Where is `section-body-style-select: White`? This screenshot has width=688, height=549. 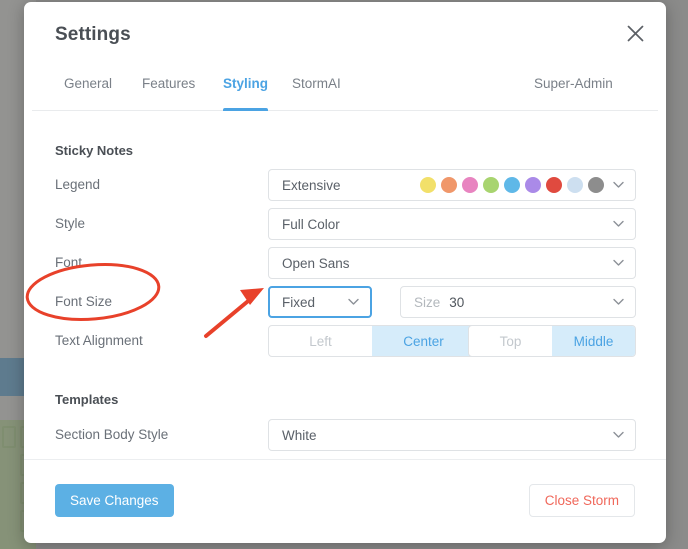
section-body-style-select: White is located at coordinates (452, 435).